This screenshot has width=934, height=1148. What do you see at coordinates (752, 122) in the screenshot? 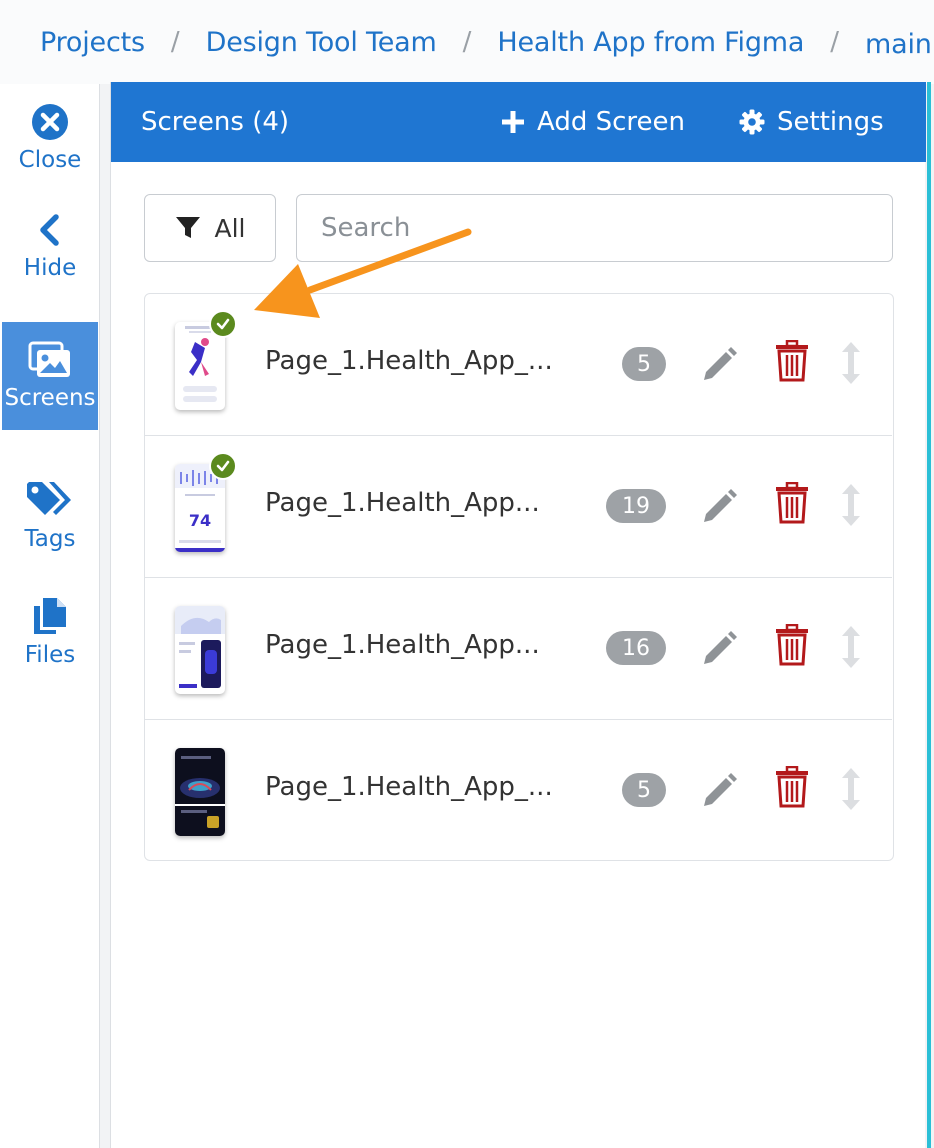
I see `gear-icon` at bounding box center [752, 122].